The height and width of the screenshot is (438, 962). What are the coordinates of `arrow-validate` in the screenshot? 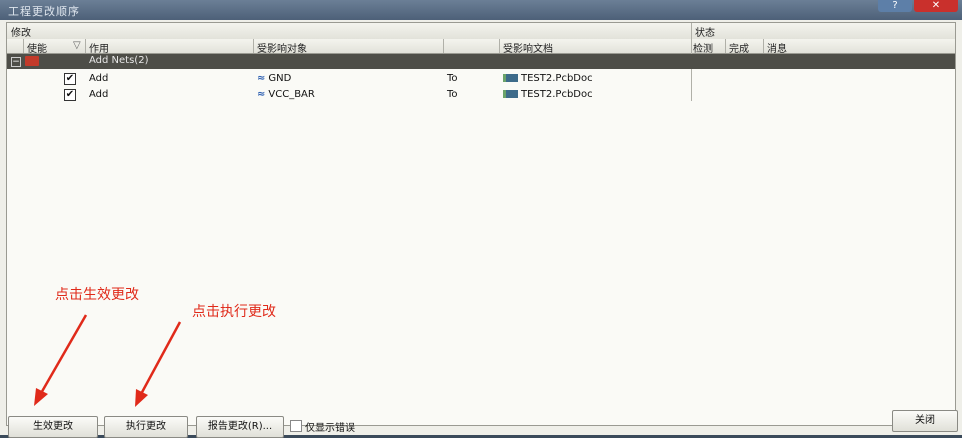 It's located at (63, 355).